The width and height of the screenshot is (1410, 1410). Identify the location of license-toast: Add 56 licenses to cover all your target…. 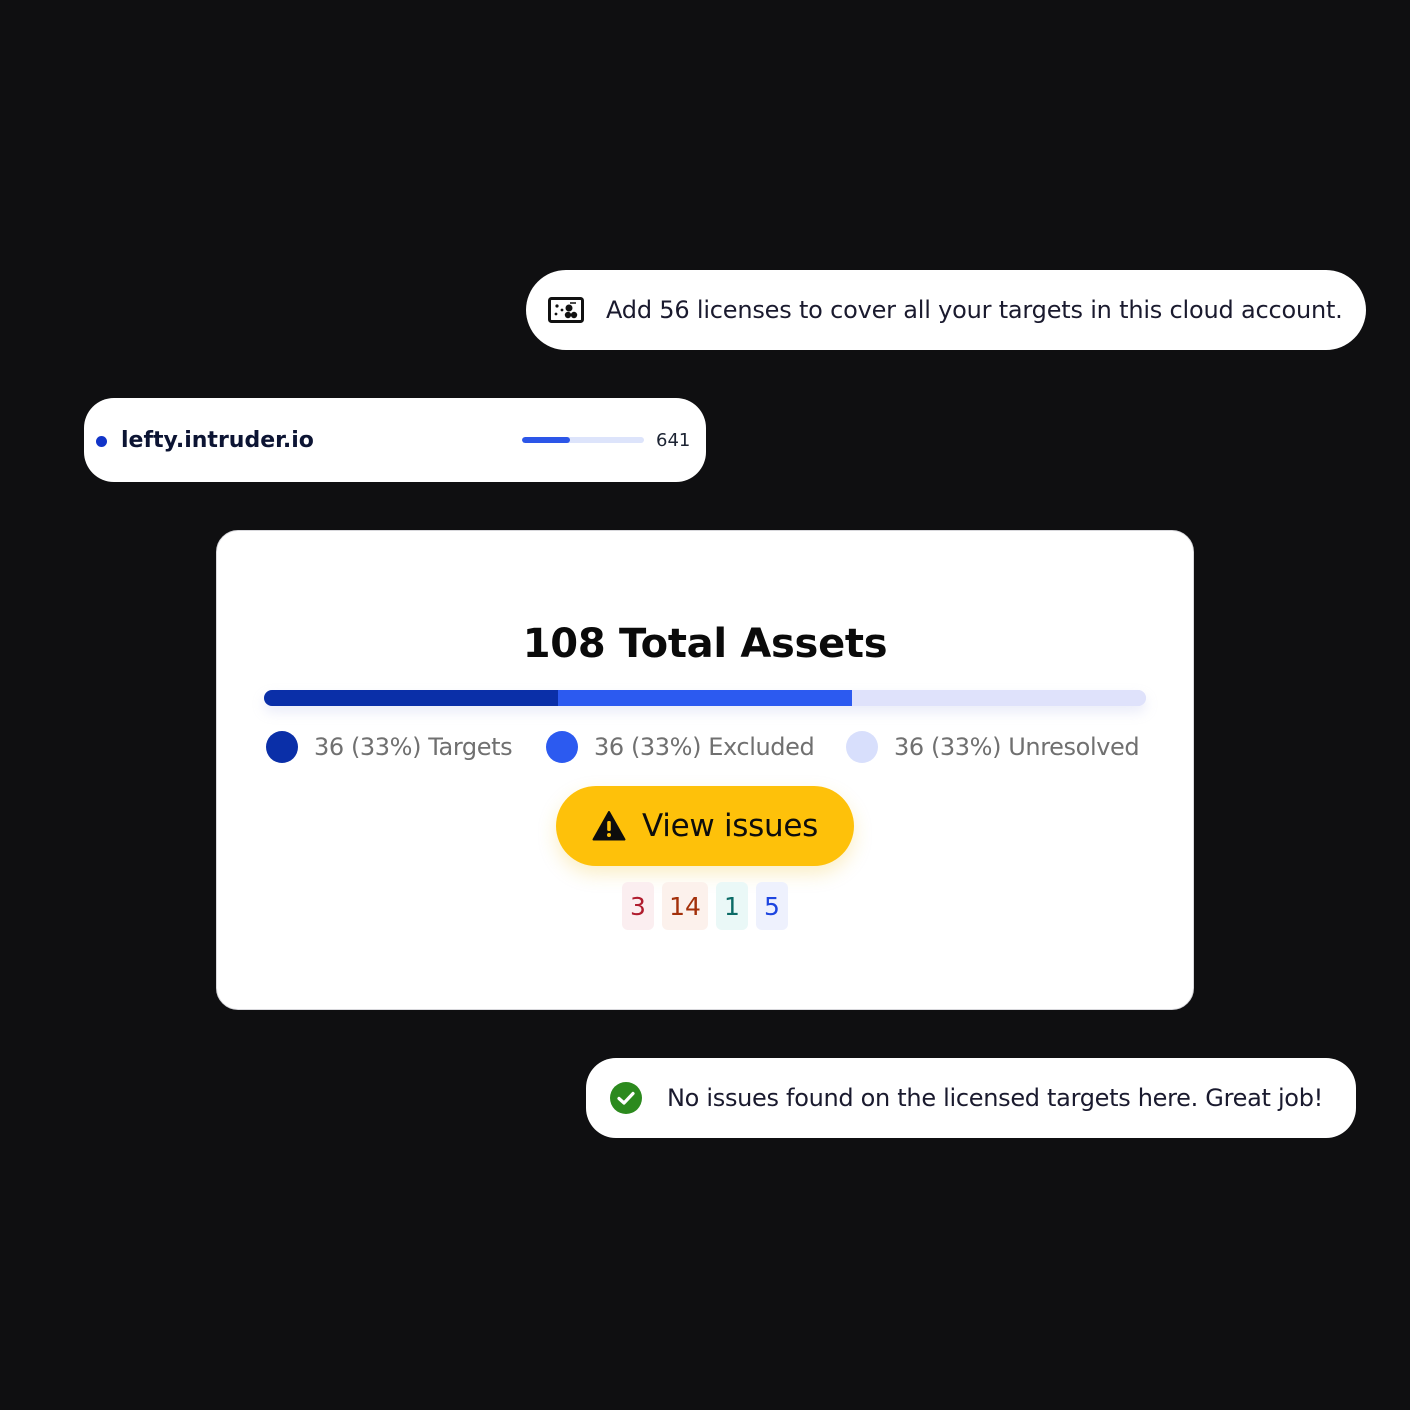
(946, 310).